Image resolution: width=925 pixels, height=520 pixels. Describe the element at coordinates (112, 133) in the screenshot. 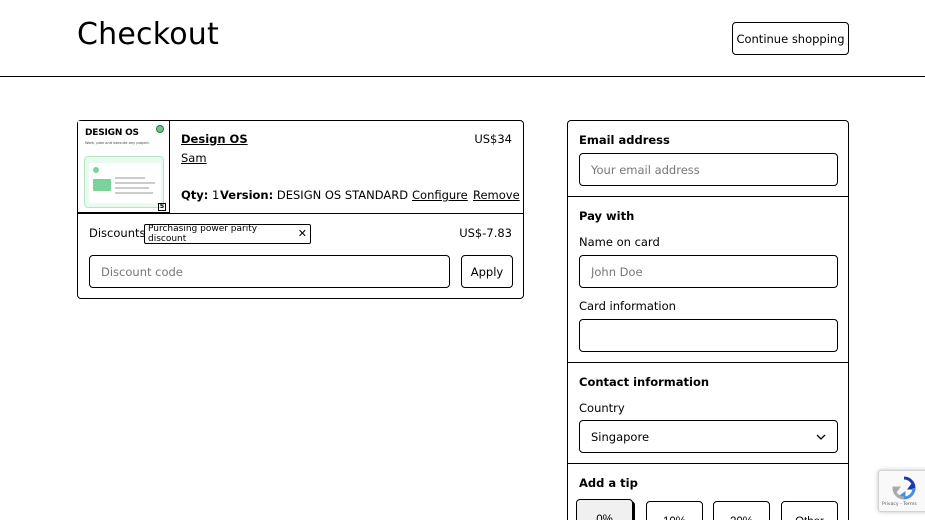

I see `thumbnail-title: DESIGN OS` at that location.